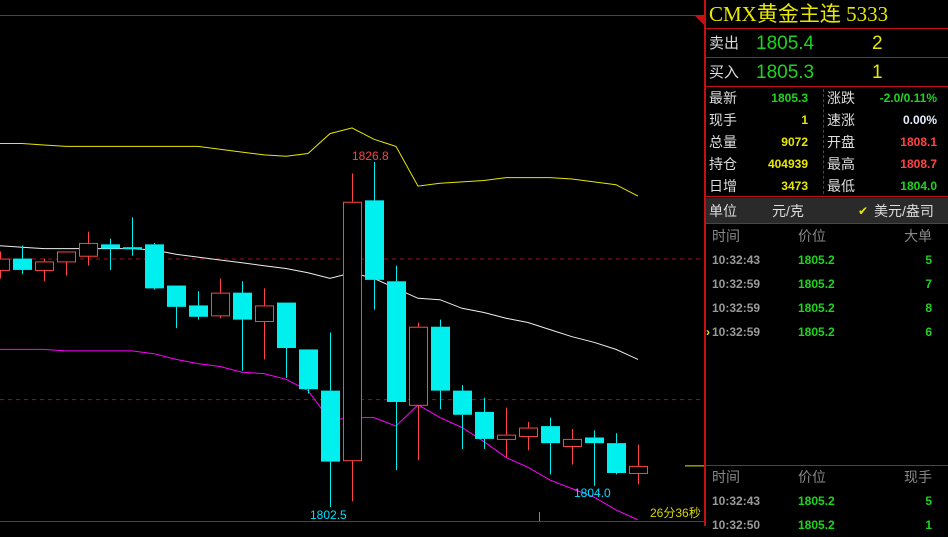 Image resolution: width=948 pixels, height=537 pixels. I want to click on stats-divider, so click(823, 141).